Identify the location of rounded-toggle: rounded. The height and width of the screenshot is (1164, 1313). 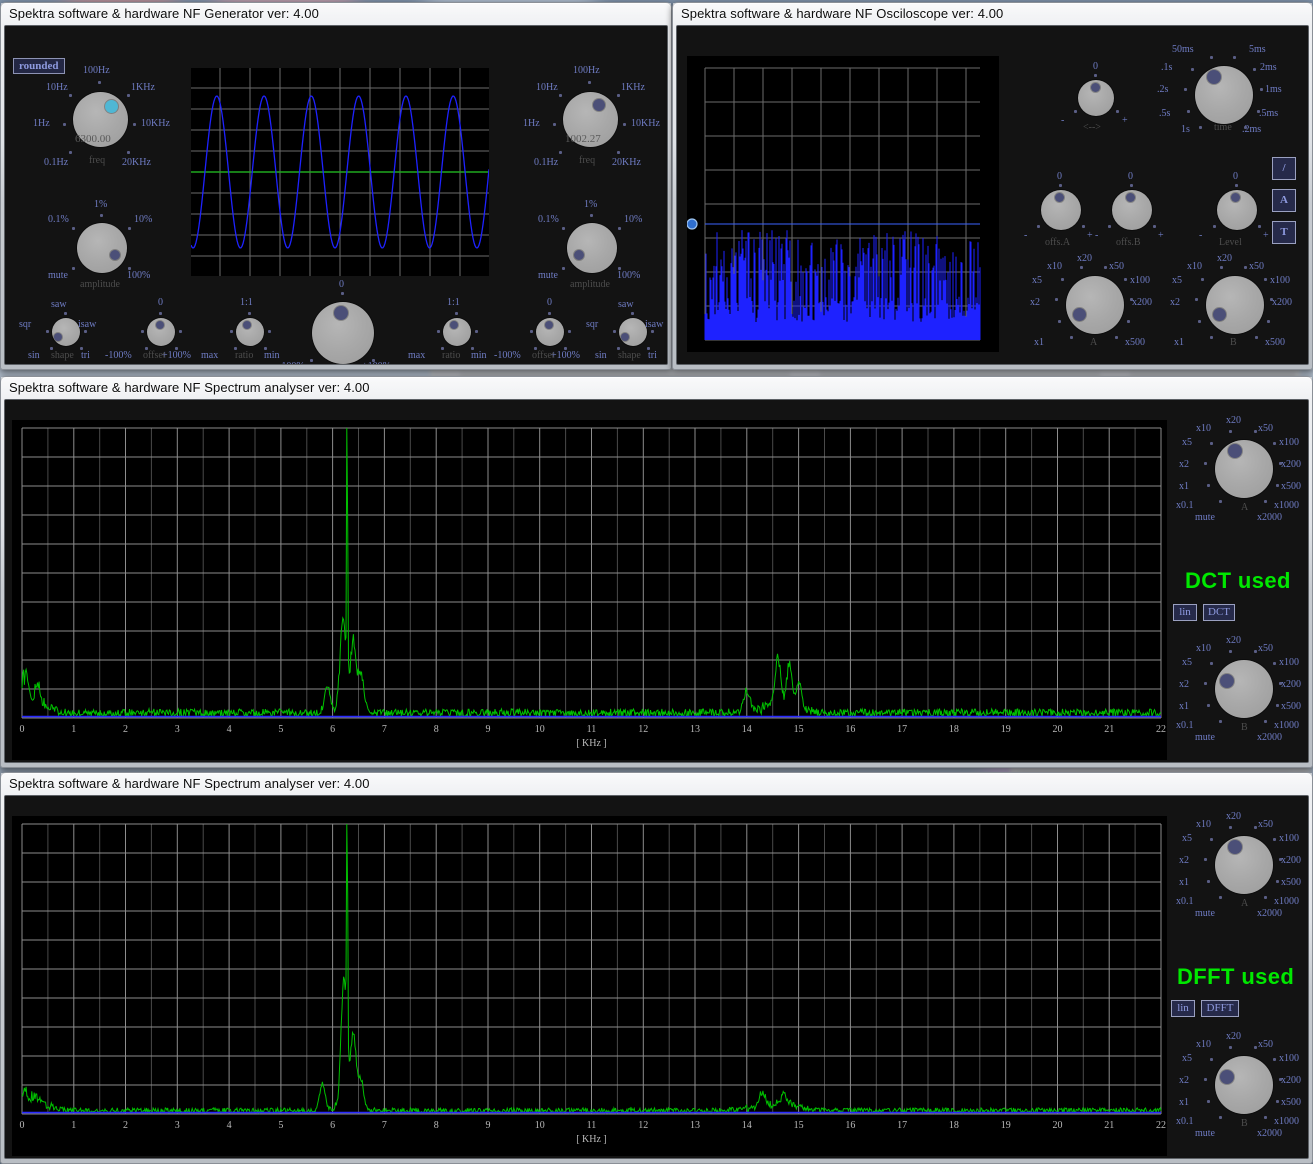
(39, 66).